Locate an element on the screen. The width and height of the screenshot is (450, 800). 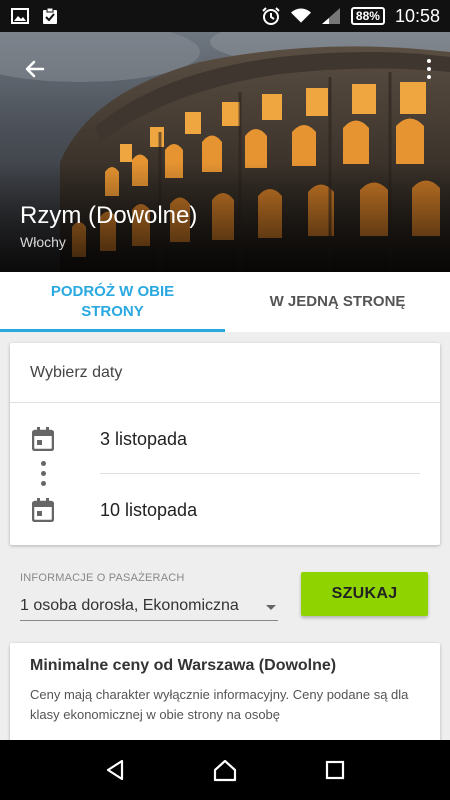
city-title: Rzym (Dowolne) is located at coordinates (109, 215).